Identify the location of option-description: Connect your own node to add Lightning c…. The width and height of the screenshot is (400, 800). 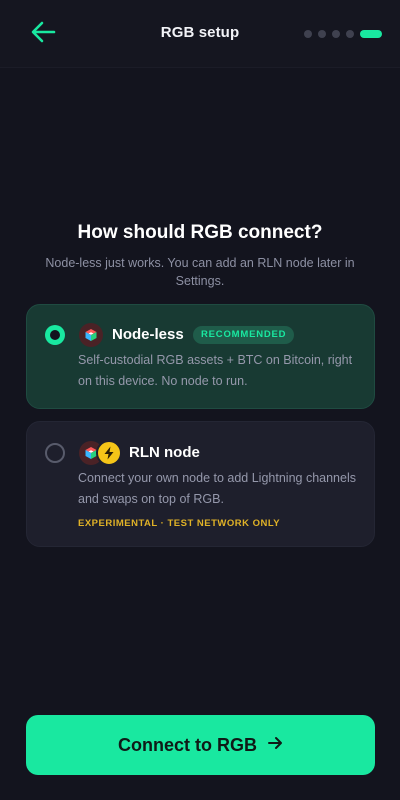
(217, 488).